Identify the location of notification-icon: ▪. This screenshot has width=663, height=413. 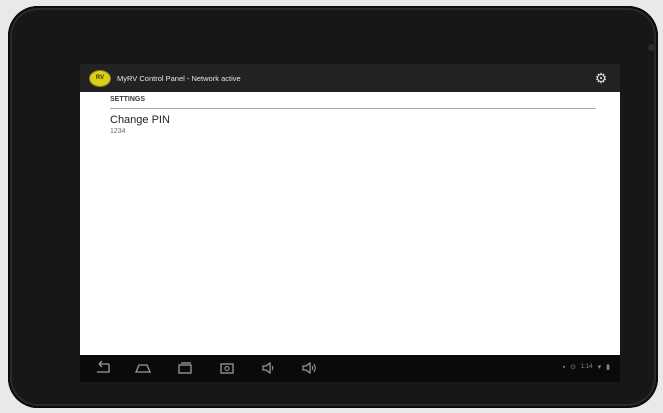
(564, 367).